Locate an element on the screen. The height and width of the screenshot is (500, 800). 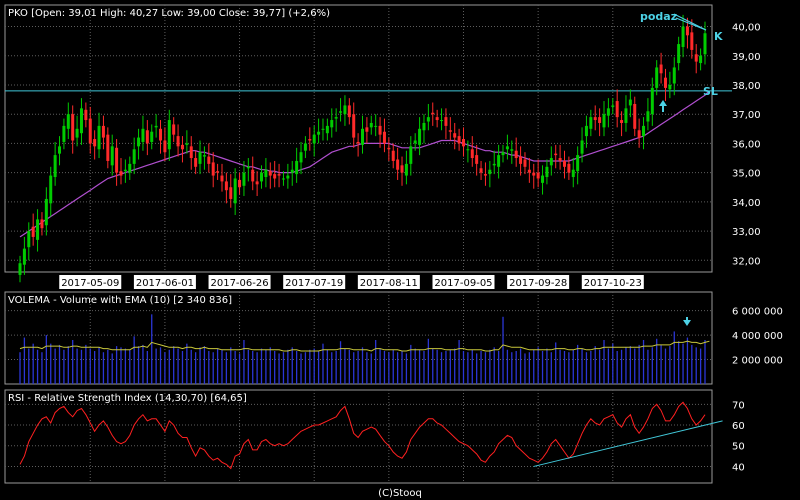
price-tick-label: 36,00 is located at coordinates (746, 144).